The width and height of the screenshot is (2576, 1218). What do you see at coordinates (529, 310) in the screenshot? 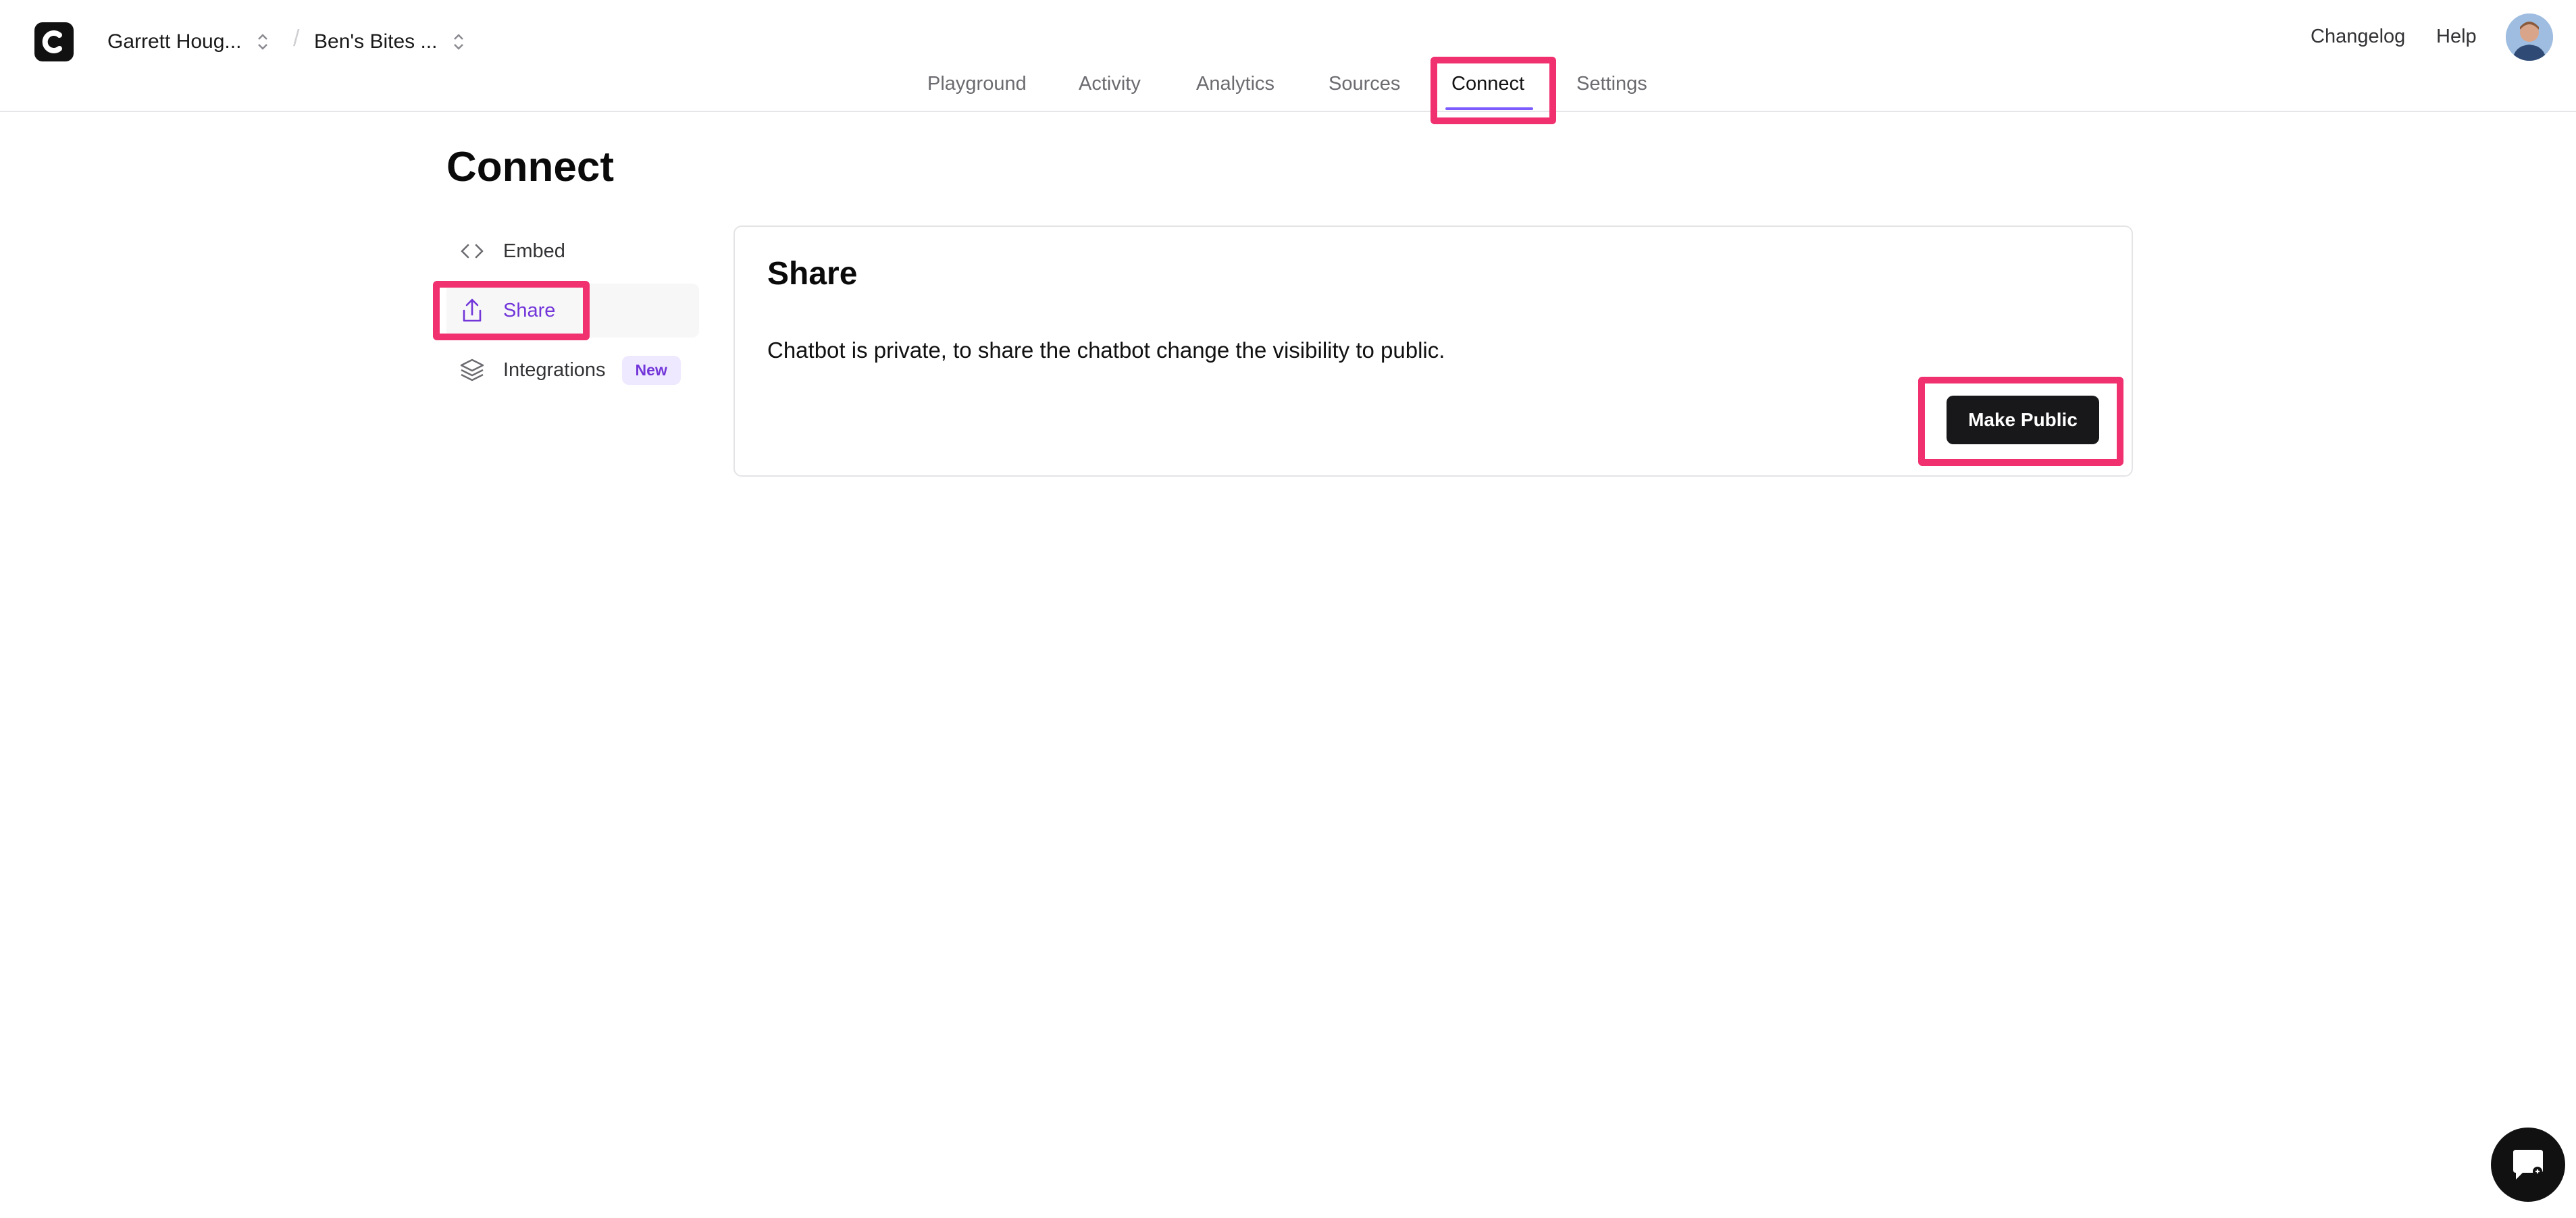
I see `sidebar-item-label: Share` at bounding box center [529, 310].